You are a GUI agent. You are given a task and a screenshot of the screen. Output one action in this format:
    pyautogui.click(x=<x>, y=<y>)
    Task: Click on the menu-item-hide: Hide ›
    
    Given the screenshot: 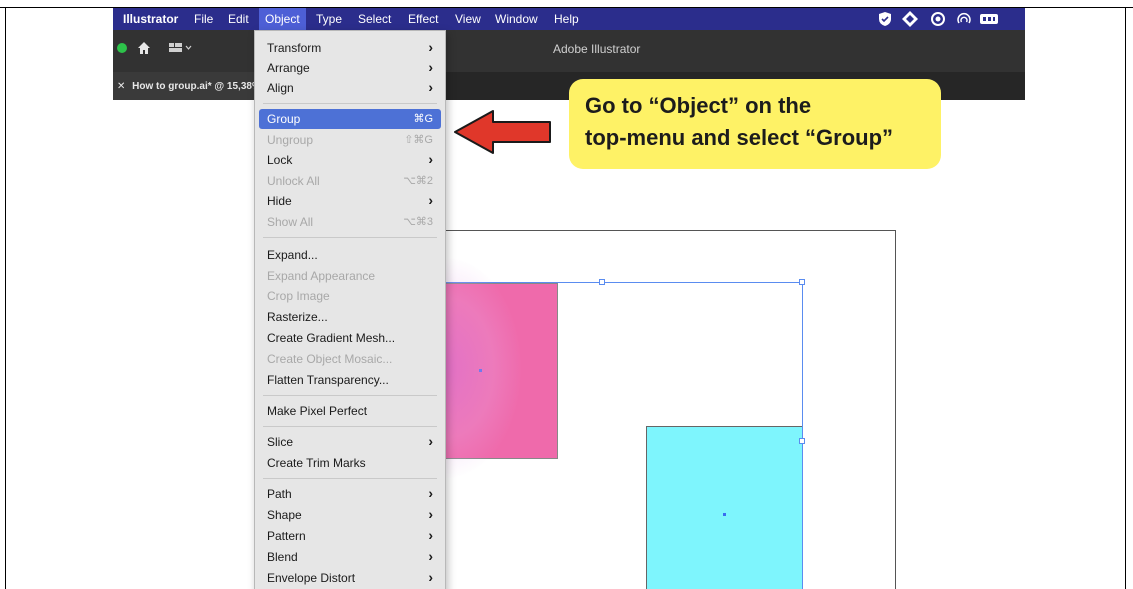 What is the action you would take?
    pyautogui.click(x=350, y=201)
    